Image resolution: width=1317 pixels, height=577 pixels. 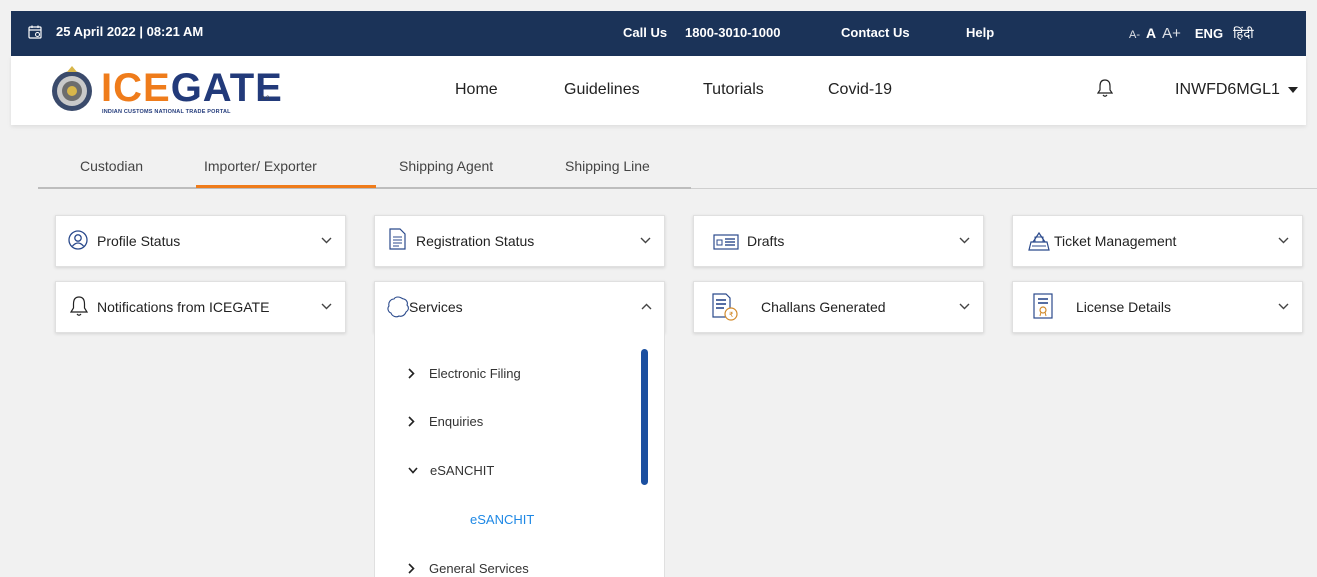 What do you see at coordinates (980, 32) in the screenshot?
I see `help-link: Help` at bounding box center [980, 32].